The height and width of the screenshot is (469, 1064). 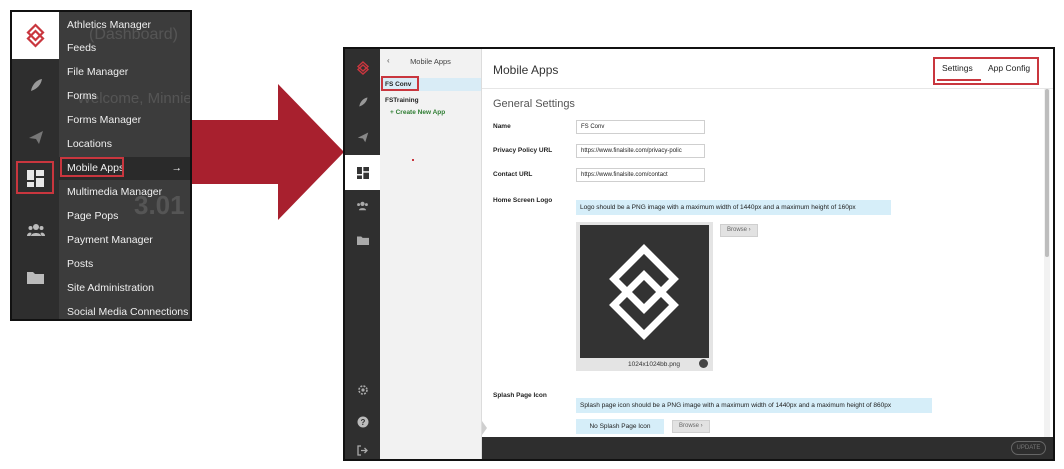 I want to click on logo-preview-card: 1024x1024bb.png, so click(x=644, y=296).